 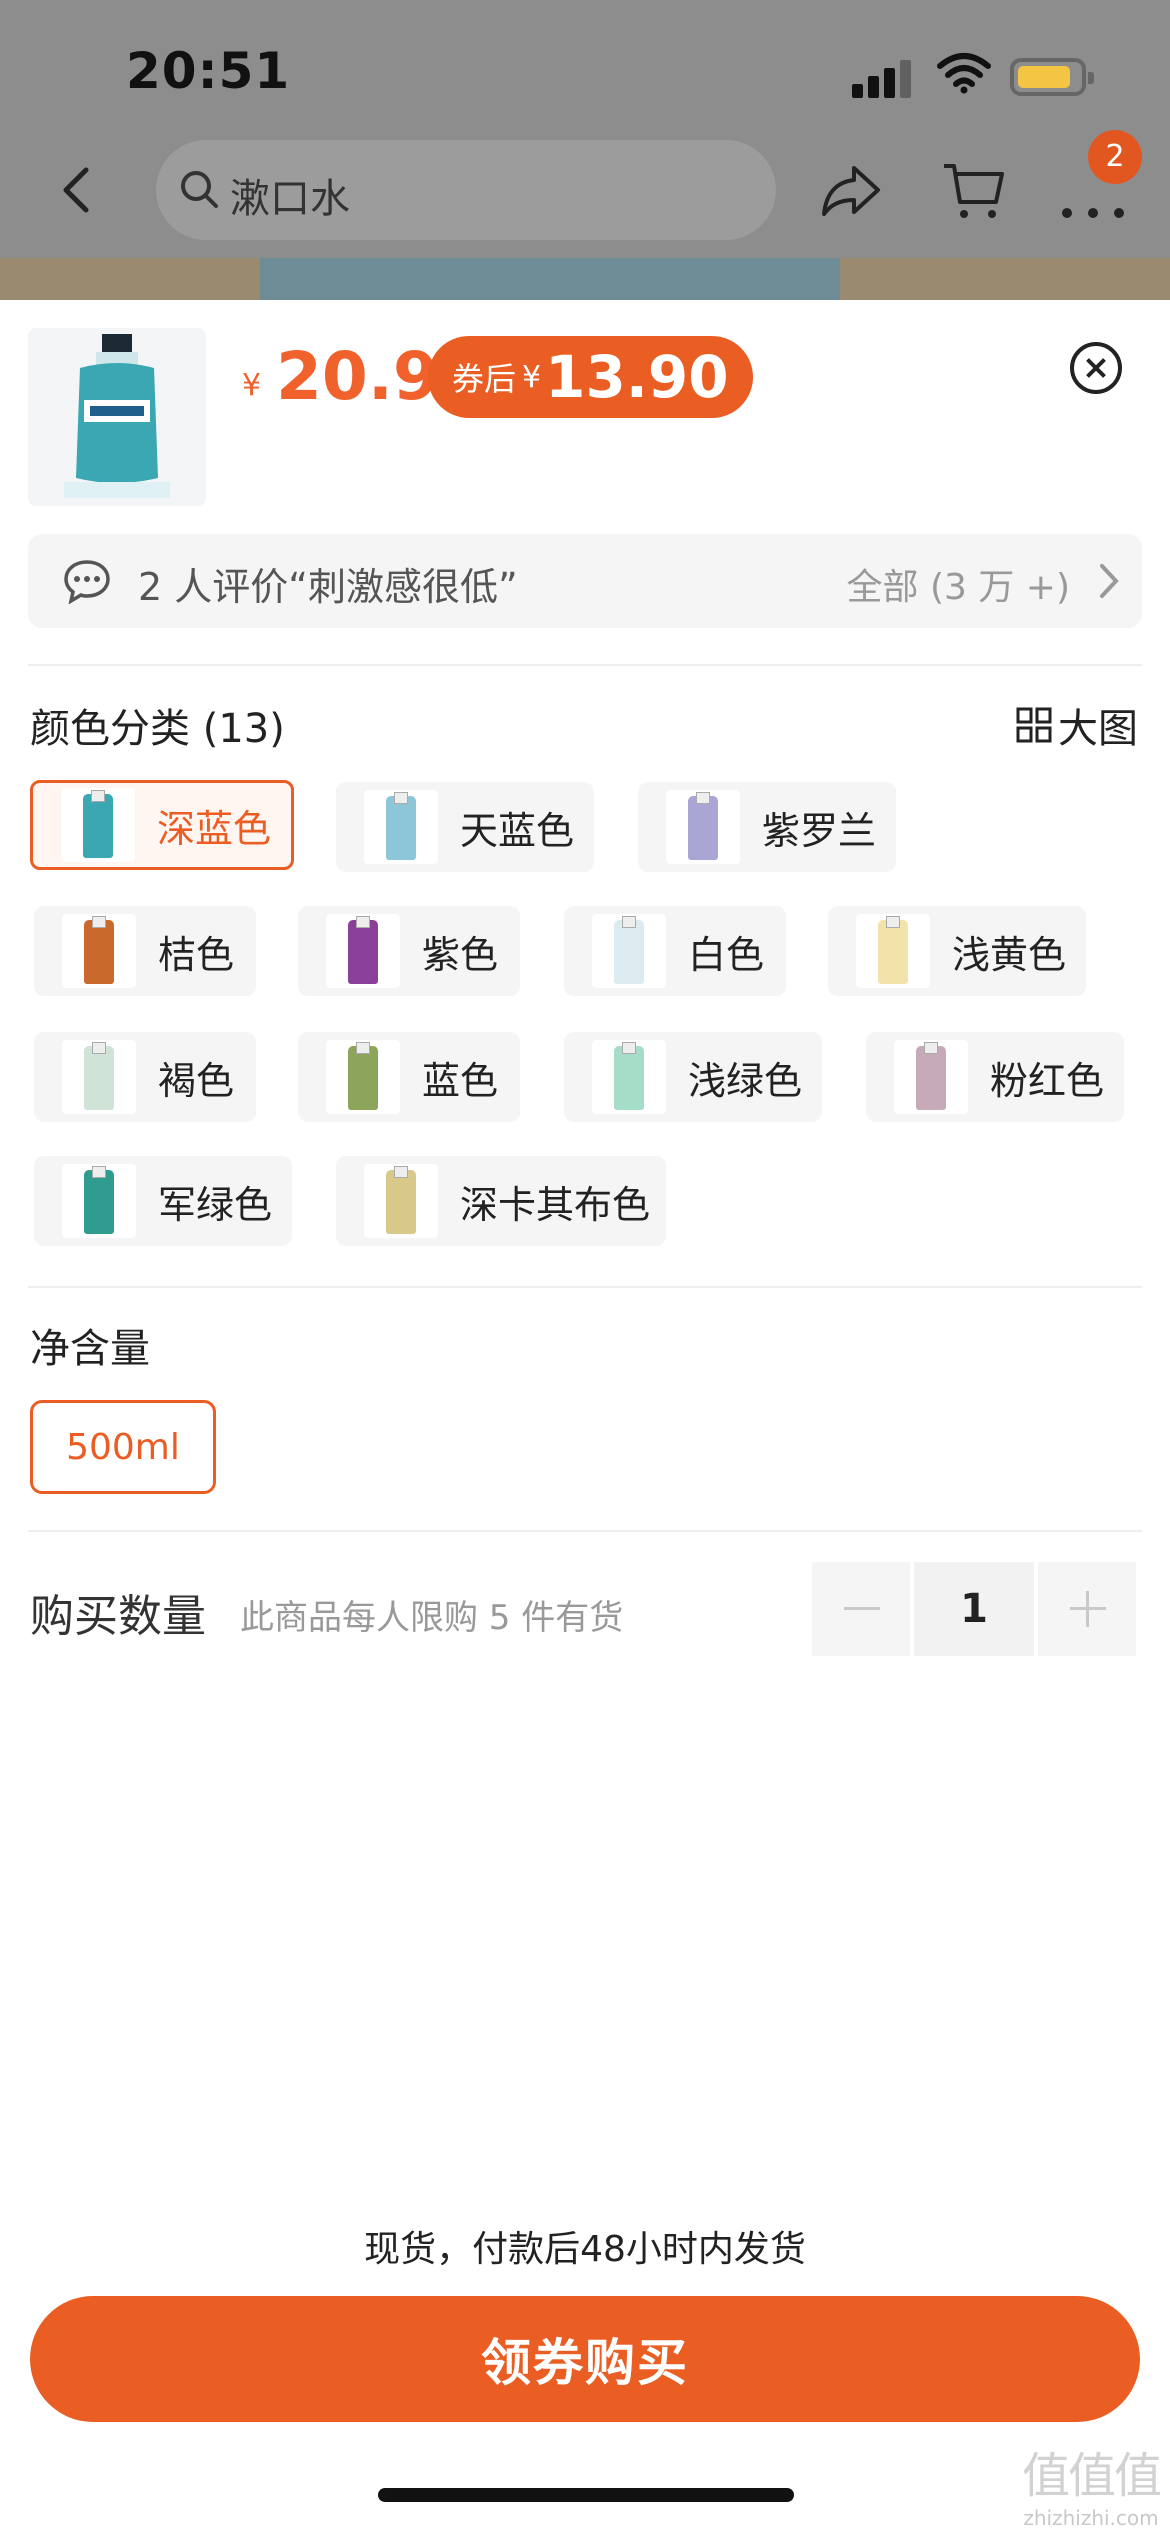 What do you see at coordinates (357, 376) in the screenshot?
I see `price: 20.9` at bounding box center [357, 376].